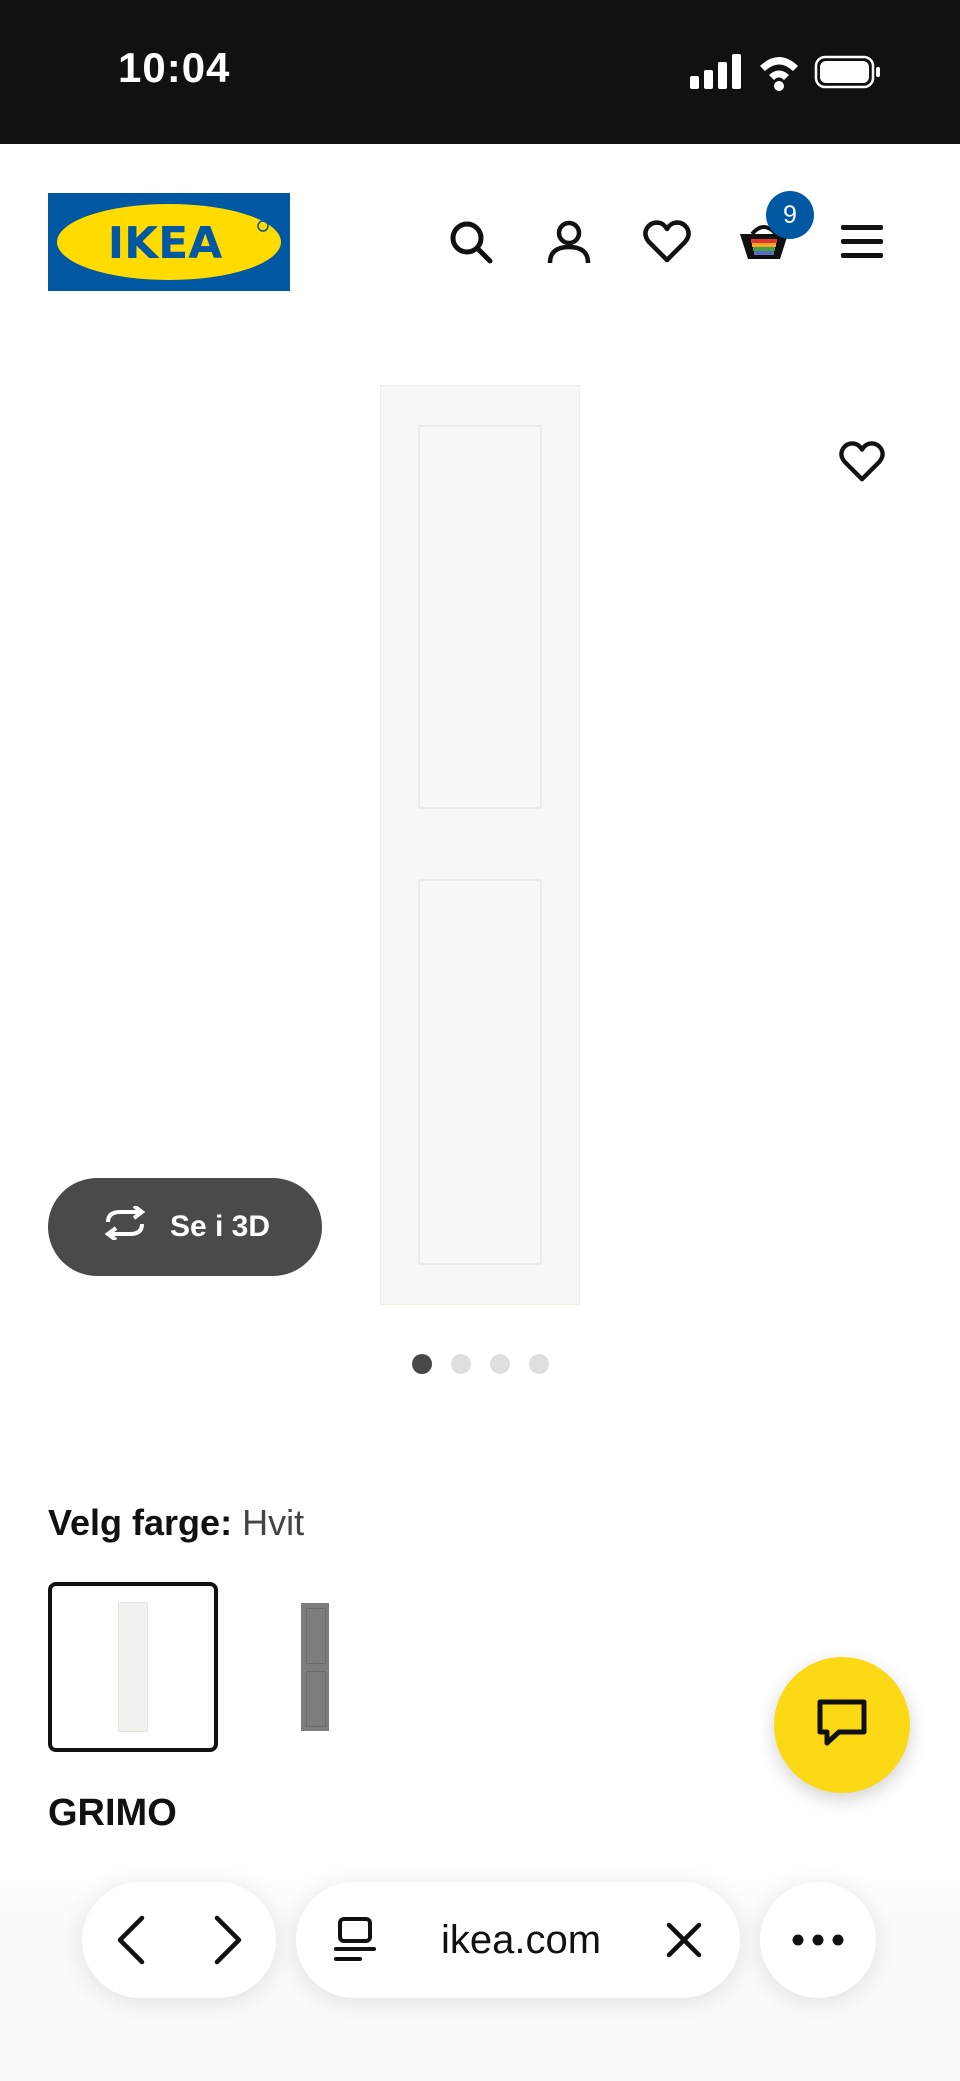 This screenshot has width=960, height=2081. Describe the element at coordinates (228, 1940) in the screenshot. I see `forward-icon` at that location.